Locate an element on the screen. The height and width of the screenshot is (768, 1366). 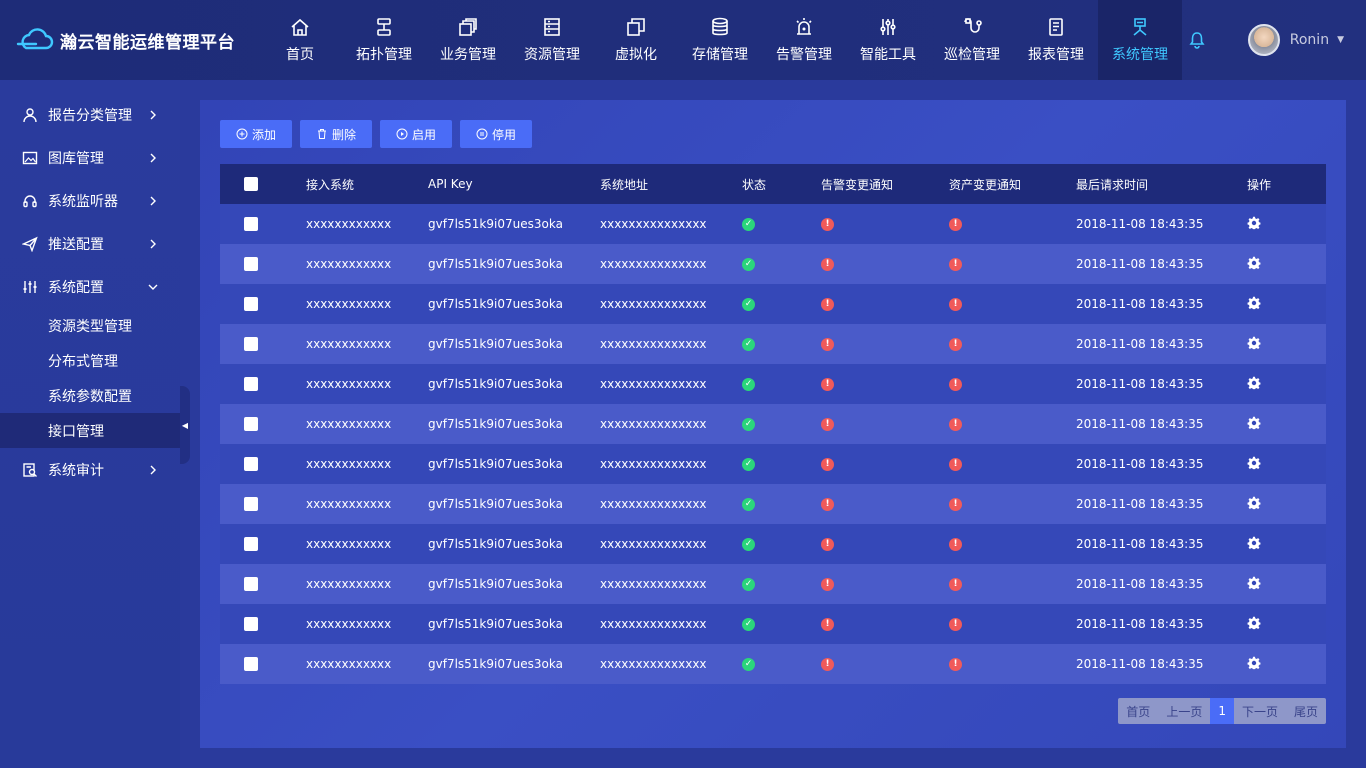
user-name: Ronin is located at coordinates (1309, 40).